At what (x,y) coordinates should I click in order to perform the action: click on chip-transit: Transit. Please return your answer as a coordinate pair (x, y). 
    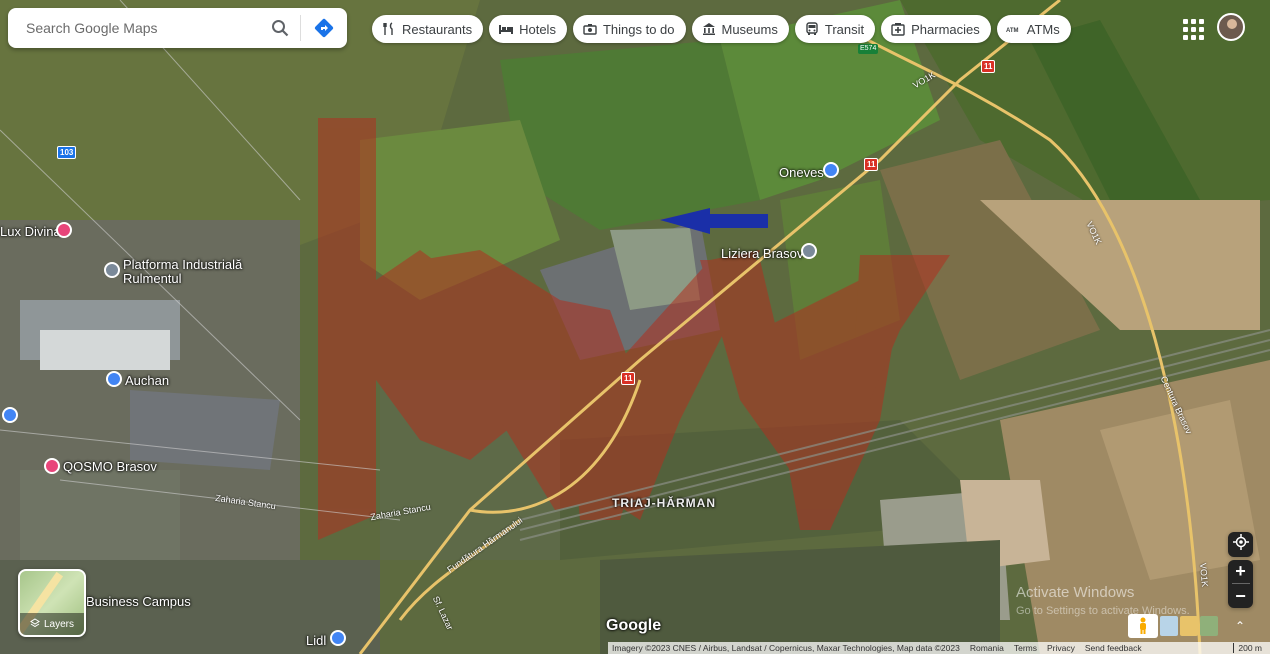
    Looking at the image, I should click on (835, 29).